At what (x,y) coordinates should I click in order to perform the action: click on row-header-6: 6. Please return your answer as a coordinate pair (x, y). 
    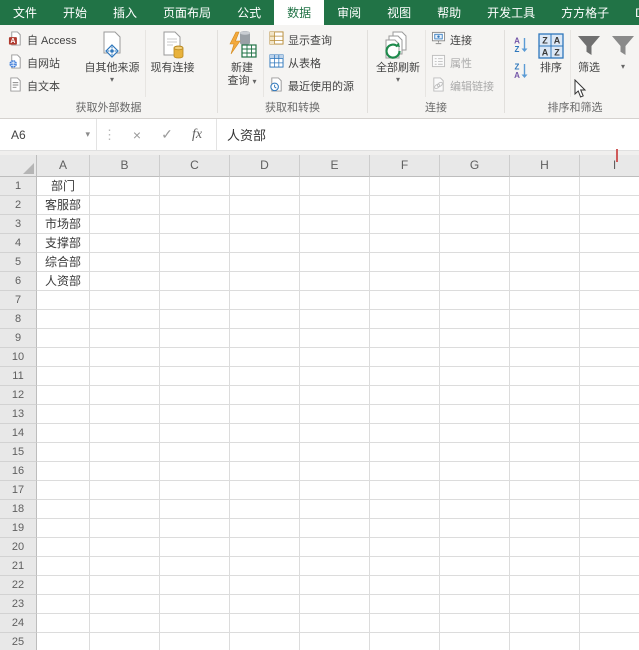
    Looking at the image, I should click on (18, 281).